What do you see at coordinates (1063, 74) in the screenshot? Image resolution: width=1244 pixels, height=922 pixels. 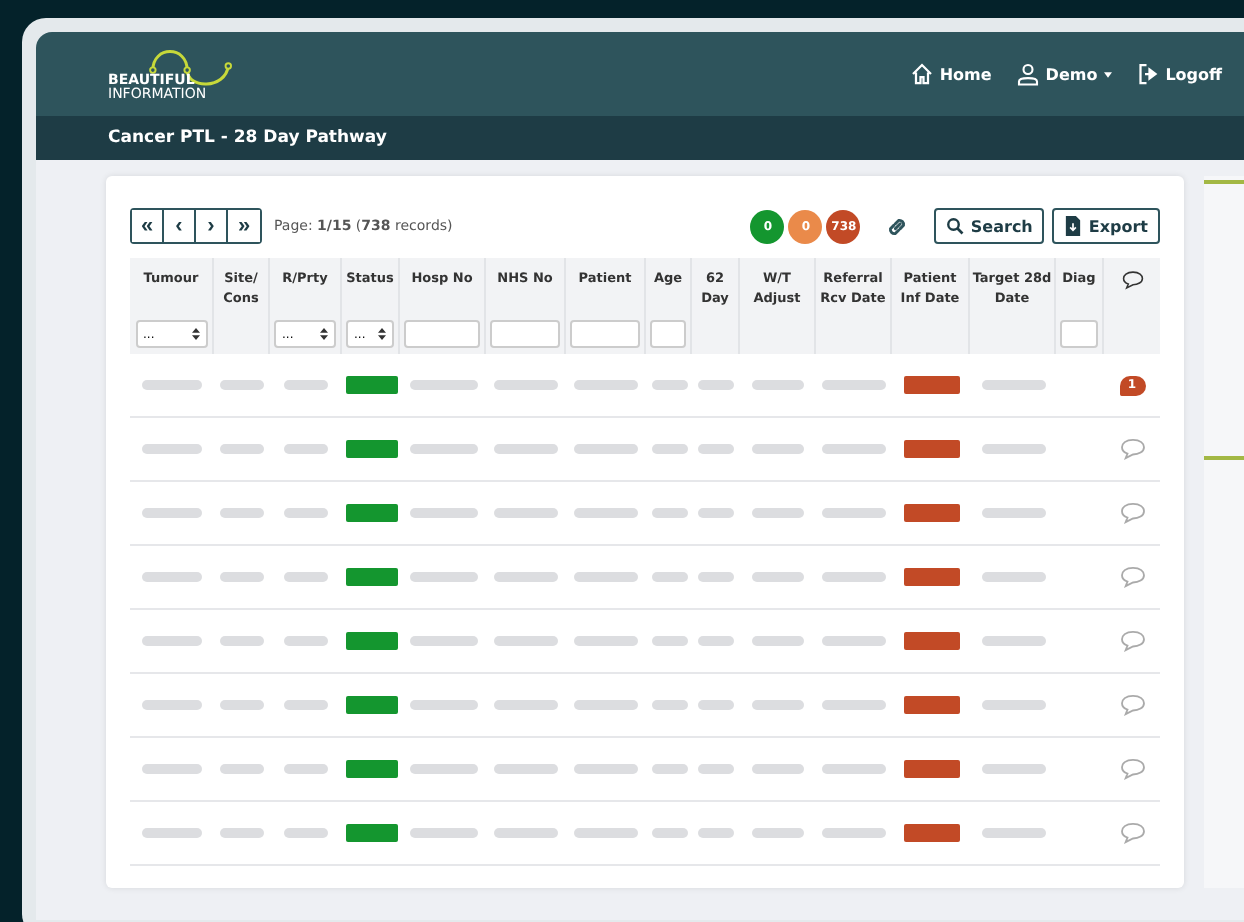 I see `nav-link: Demo` at bounding box center [1063, 74].